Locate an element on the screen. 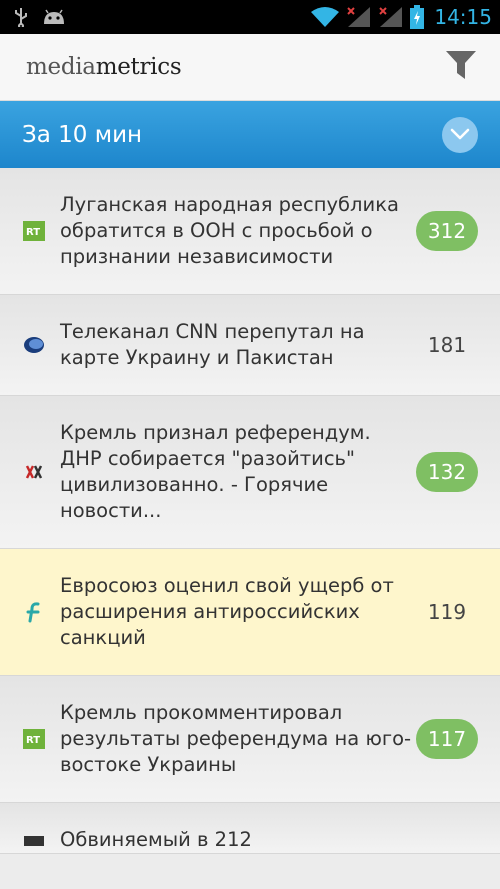  brand-light-text: media is located at coordinates (61, 67).